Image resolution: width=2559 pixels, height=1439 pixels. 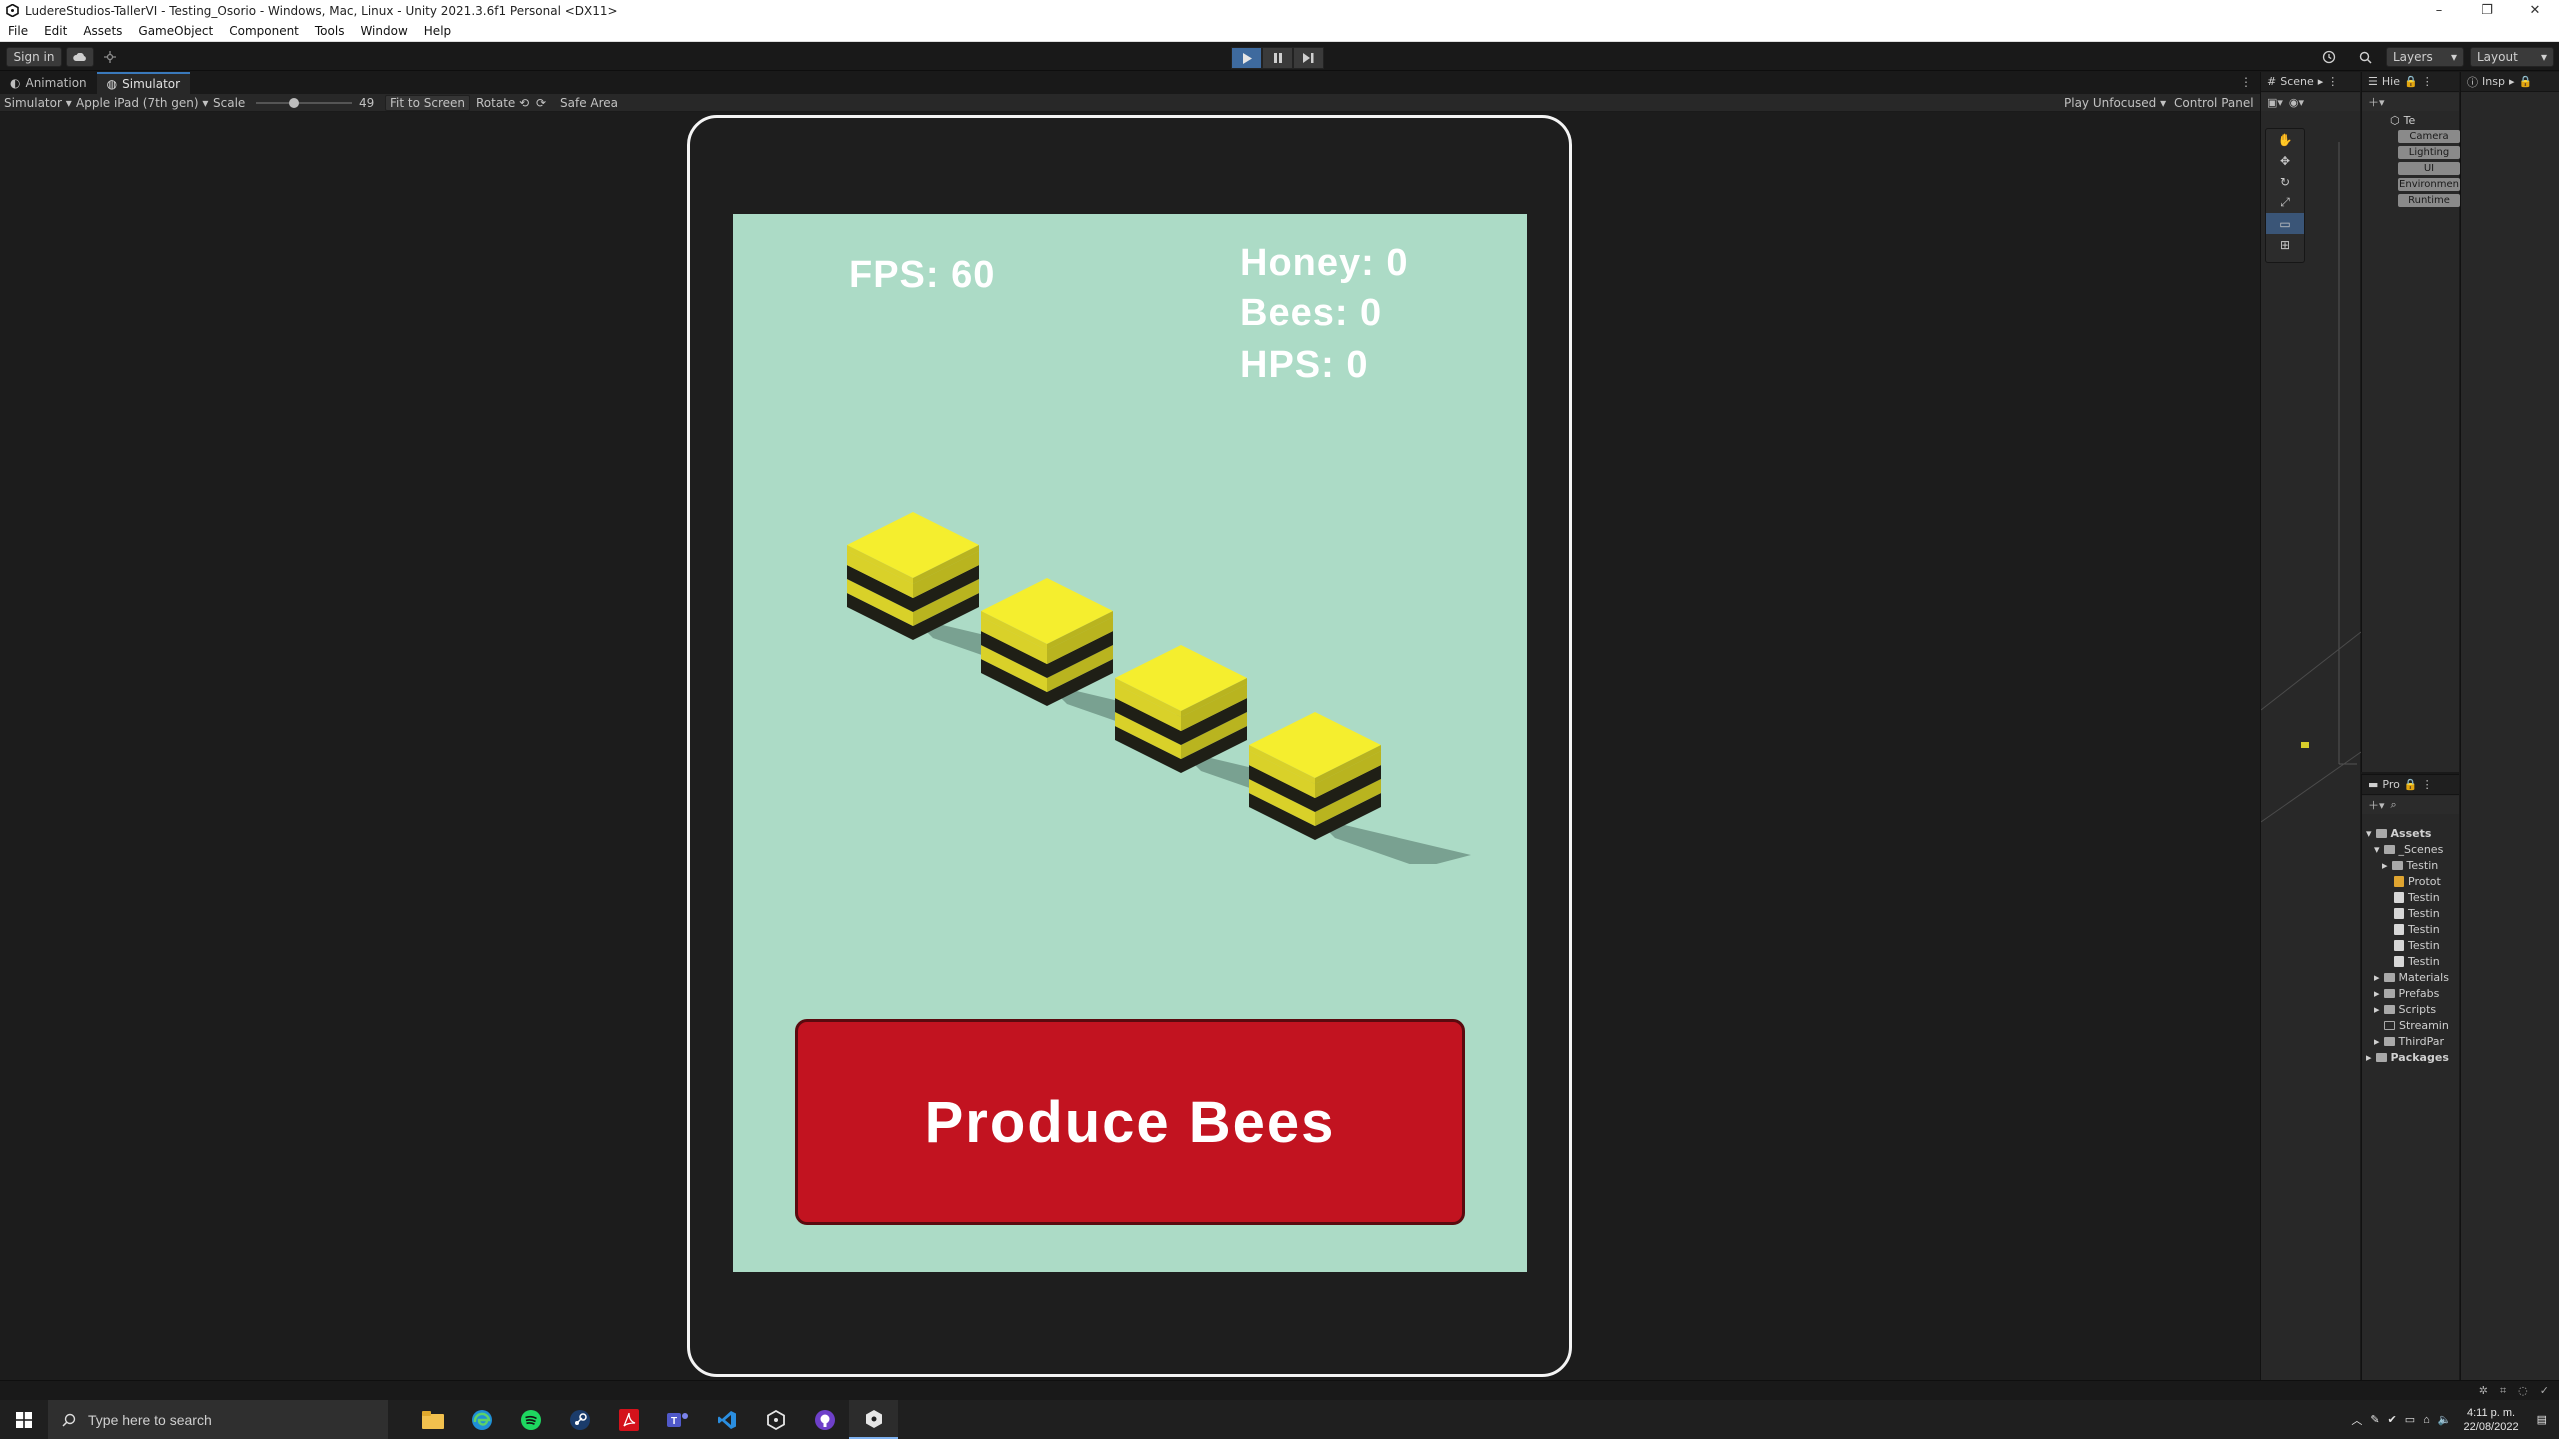 I want to click on progress-icon: ◌, so click(x=2523, y=1391).